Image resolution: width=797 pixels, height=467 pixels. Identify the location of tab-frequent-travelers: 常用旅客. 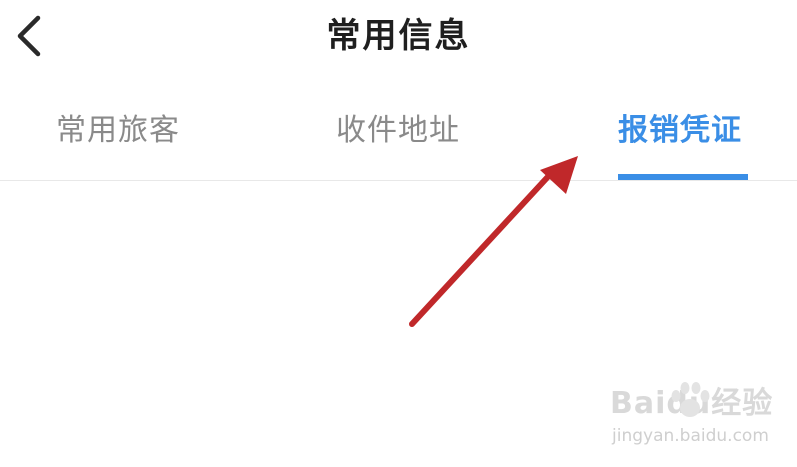
(118, 131).